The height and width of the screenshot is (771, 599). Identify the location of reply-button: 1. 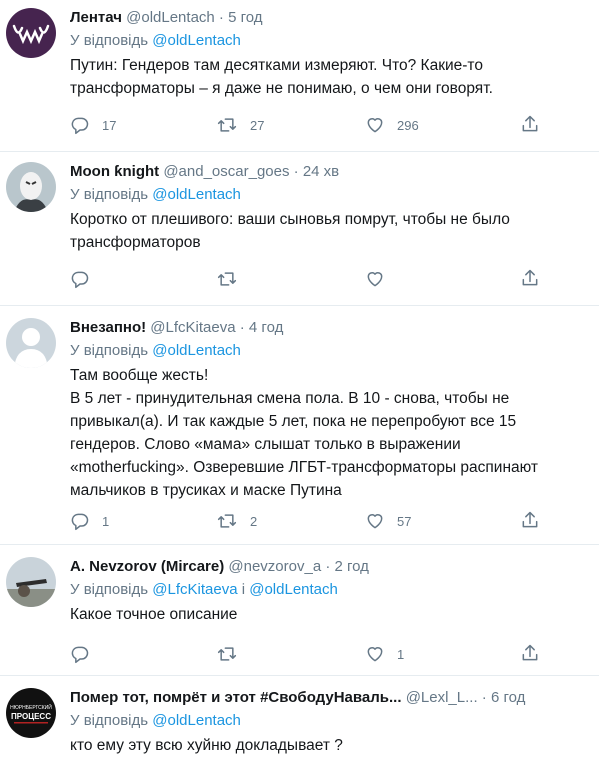
(89, 521).